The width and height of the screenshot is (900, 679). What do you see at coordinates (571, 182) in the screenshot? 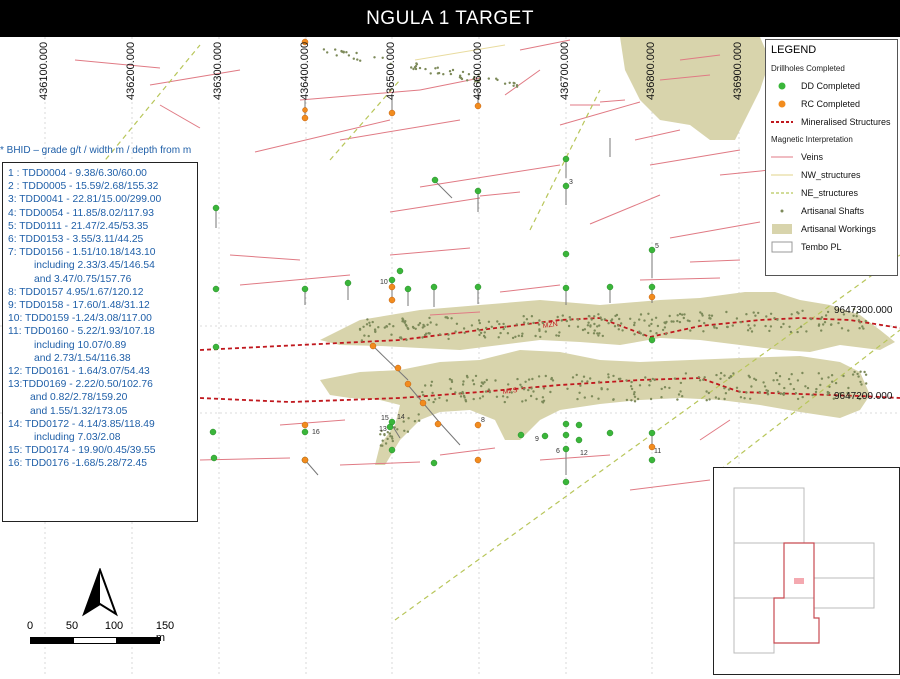
I see `hole-label: 3` at bounding box center [571, 182].